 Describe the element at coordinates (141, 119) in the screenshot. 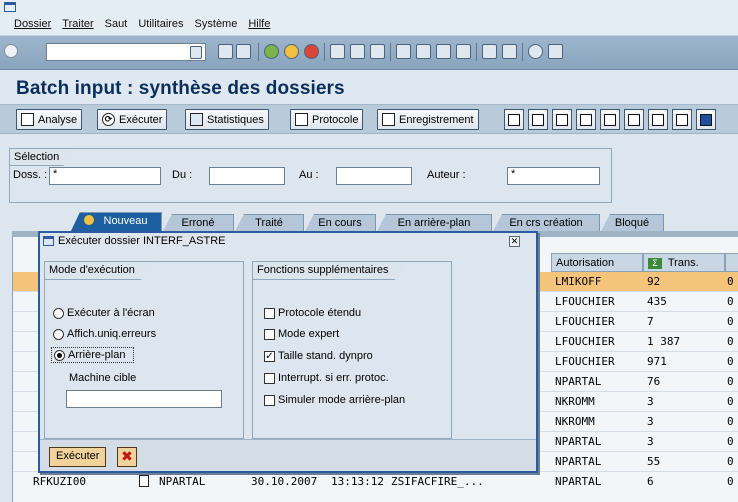

I see `execute-label: Exécuter` at that location.